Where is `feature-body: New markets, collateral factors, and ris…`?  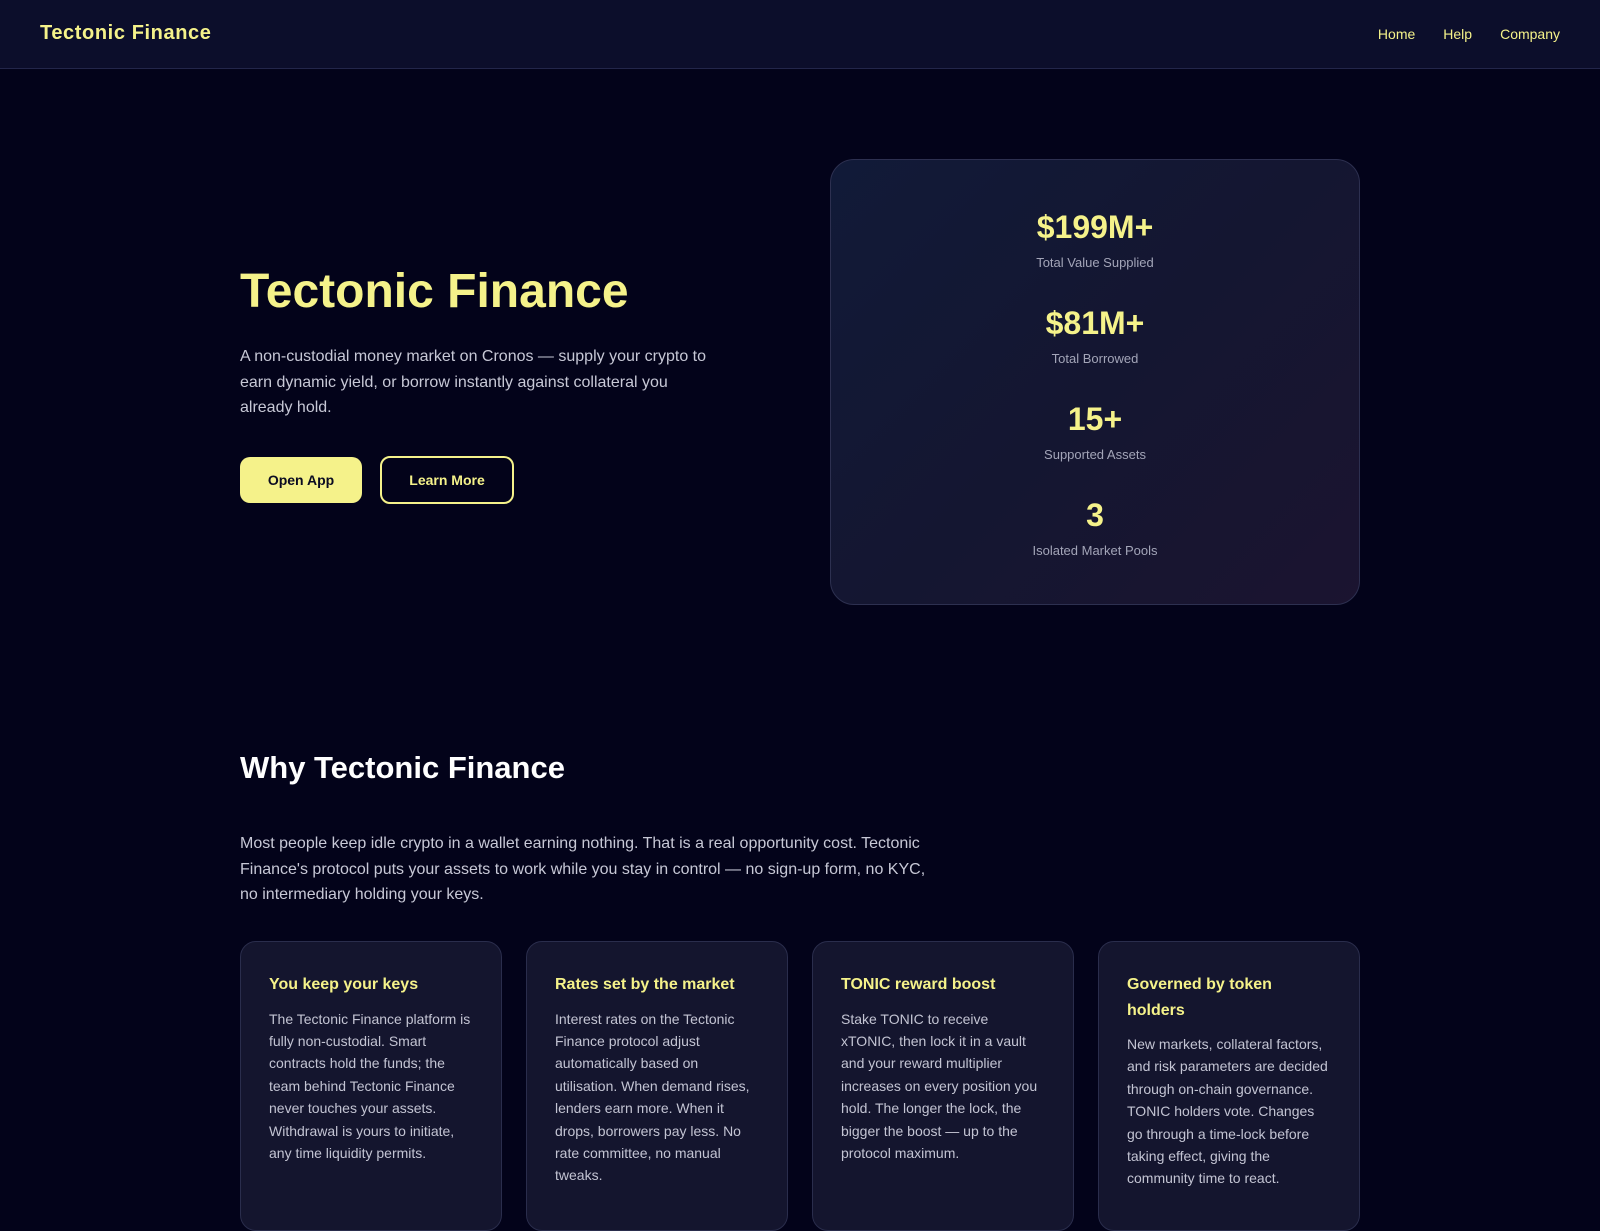
feature-body: New markets, collateral factors, and ris… is located at coordinates (1227, 1111).